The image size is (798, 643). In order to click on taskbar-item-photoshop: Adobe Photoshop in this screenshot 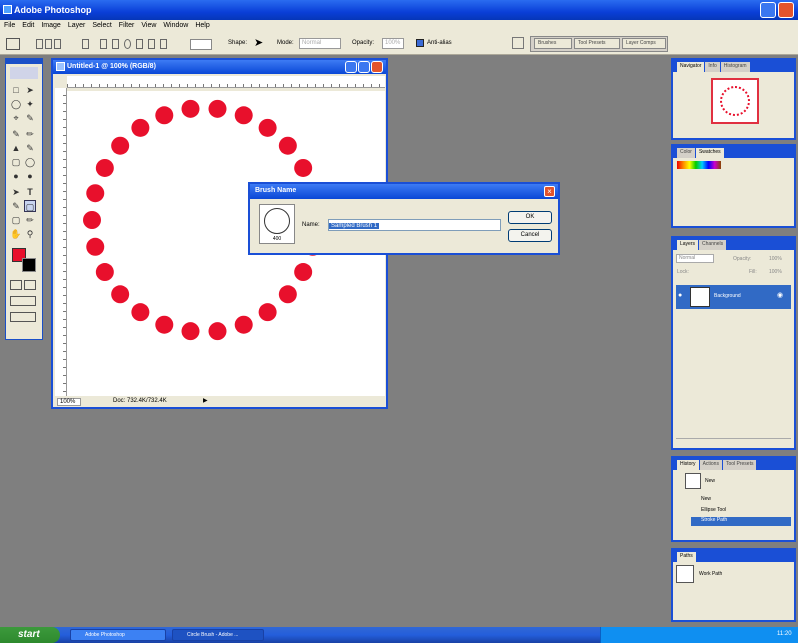, I will do `click(118, 635)`.